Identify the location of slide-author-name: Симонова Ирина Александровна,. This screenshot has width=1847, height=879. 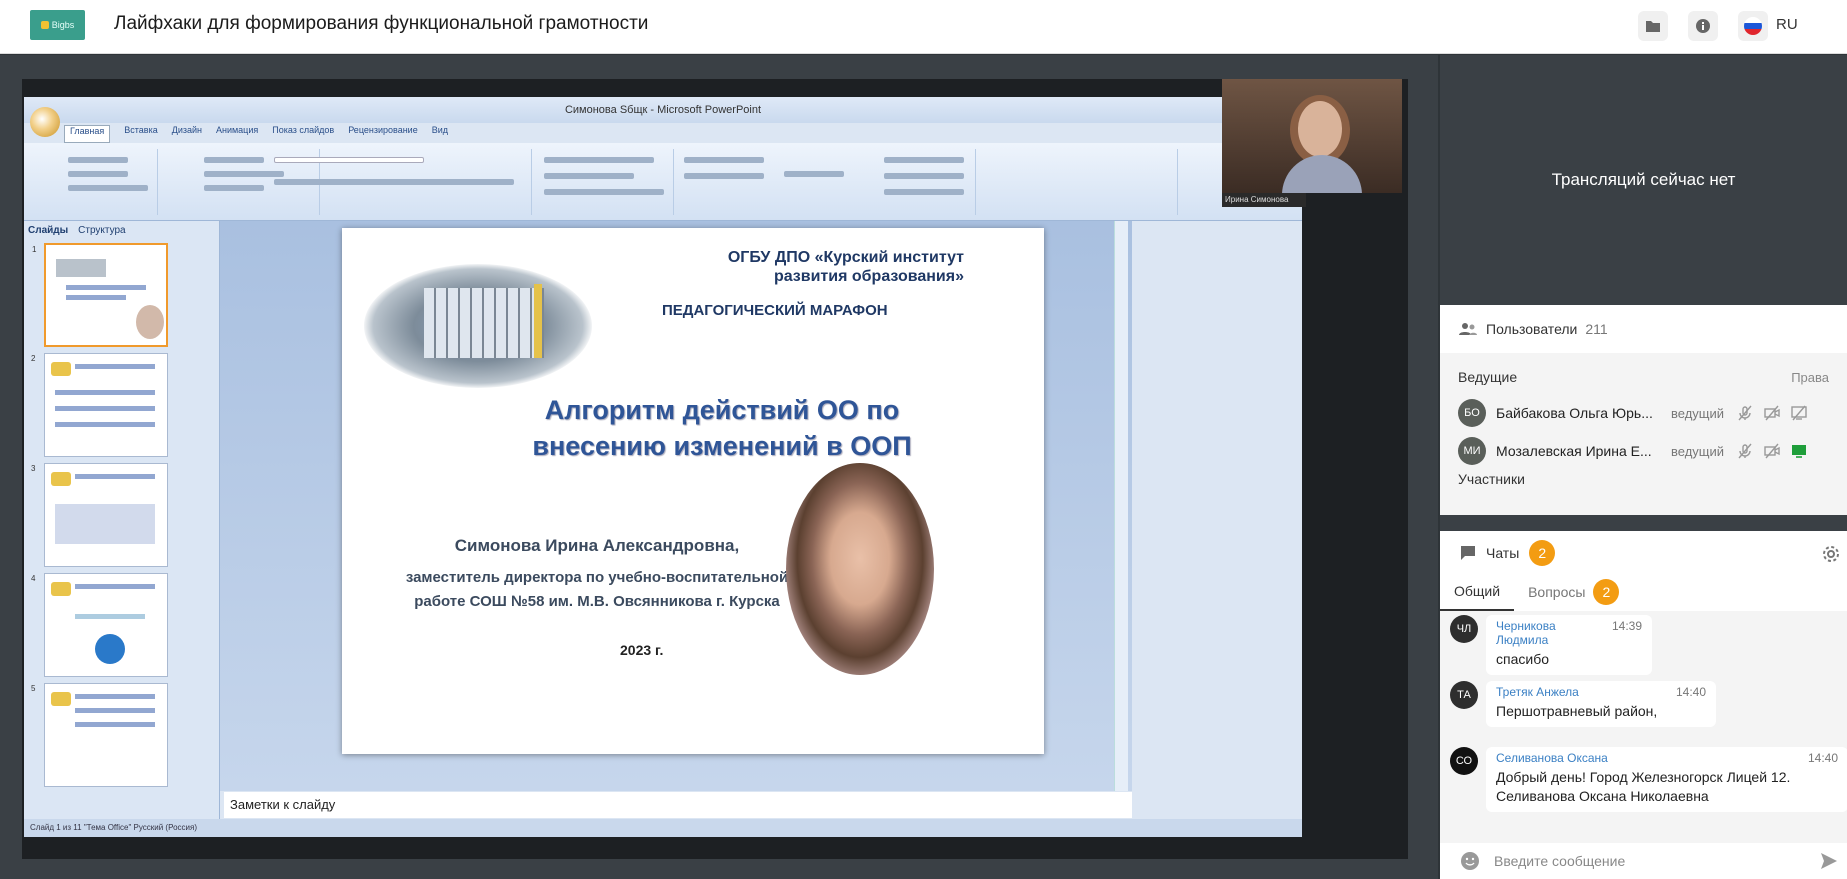
(597, 545).